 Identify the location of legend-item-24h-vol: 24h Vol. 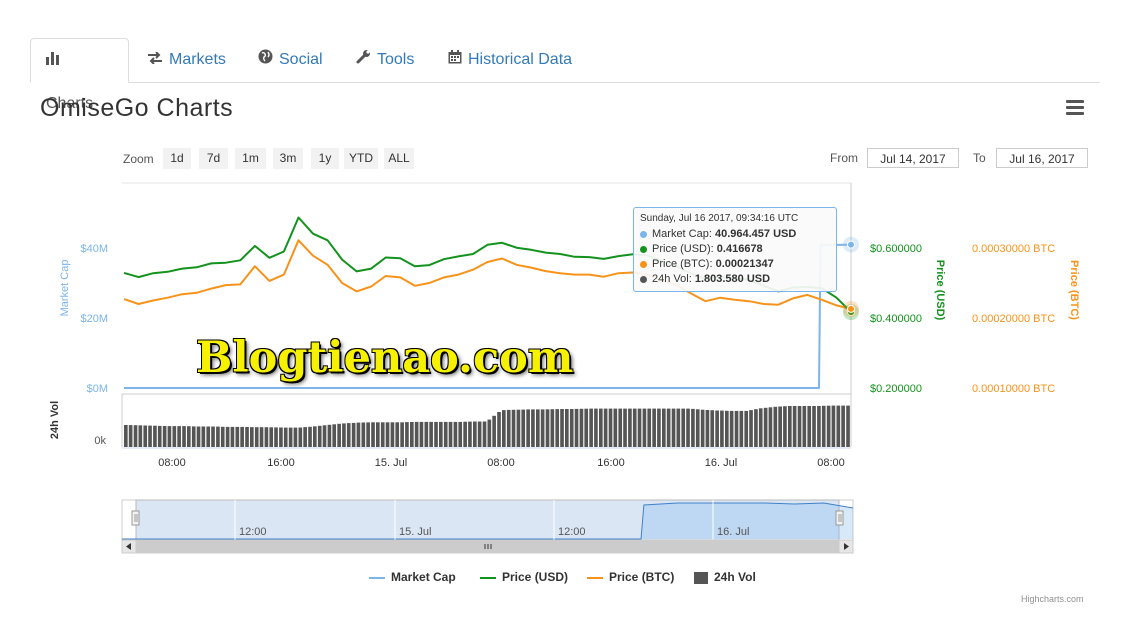
(725, 577).